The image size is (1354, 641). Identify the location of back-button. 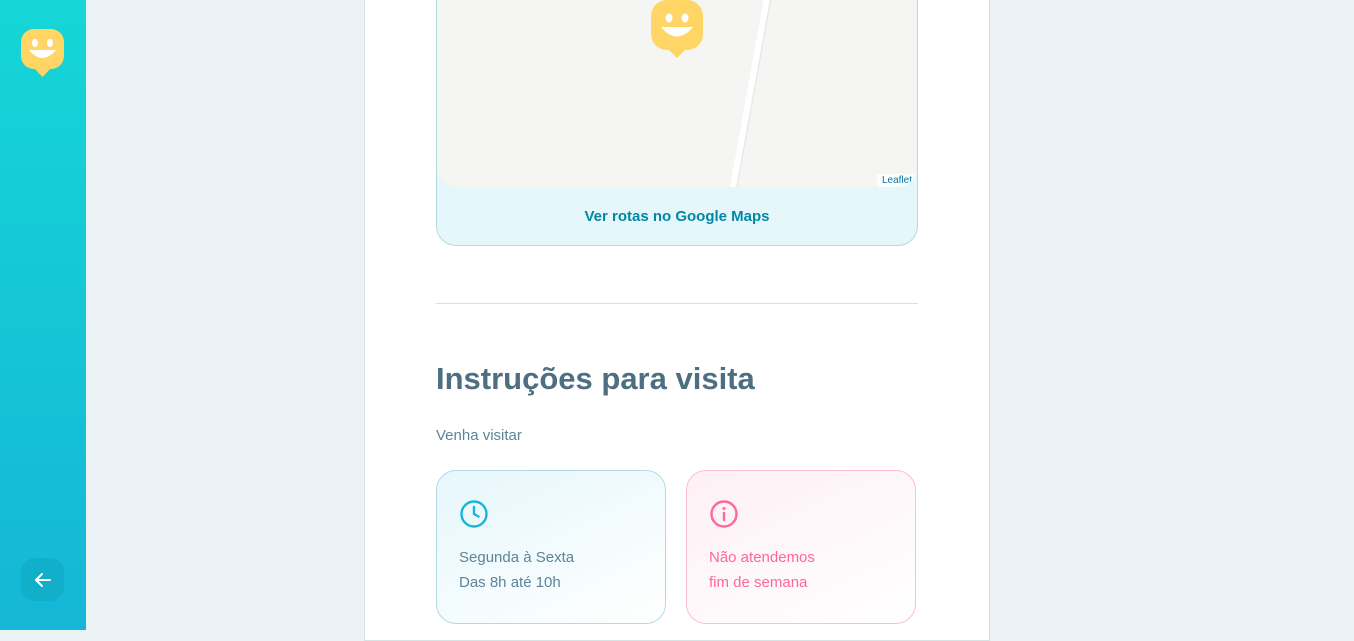
(42, 579).